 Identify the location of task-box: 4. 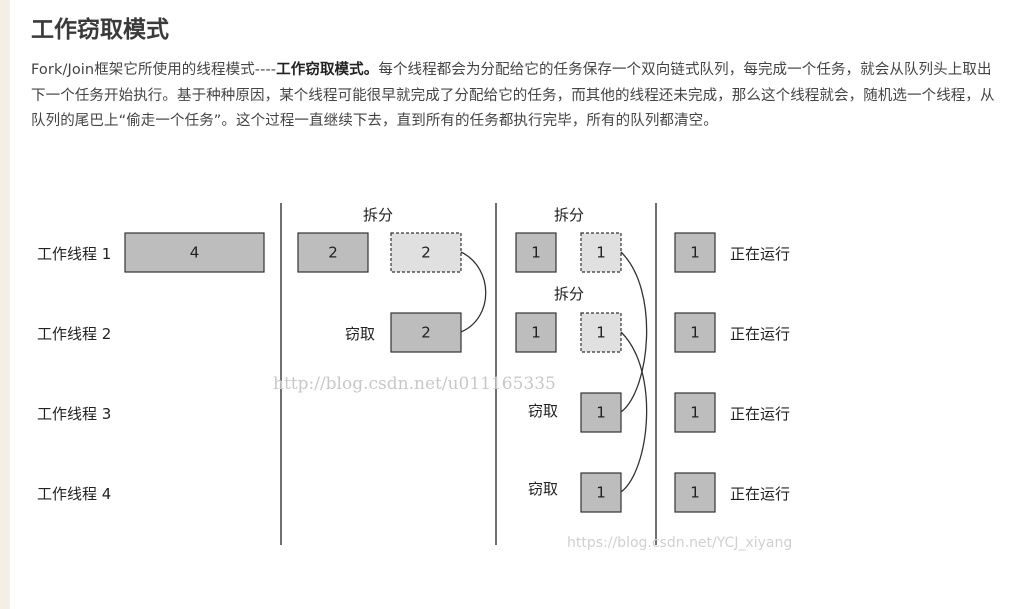
(194, 252).